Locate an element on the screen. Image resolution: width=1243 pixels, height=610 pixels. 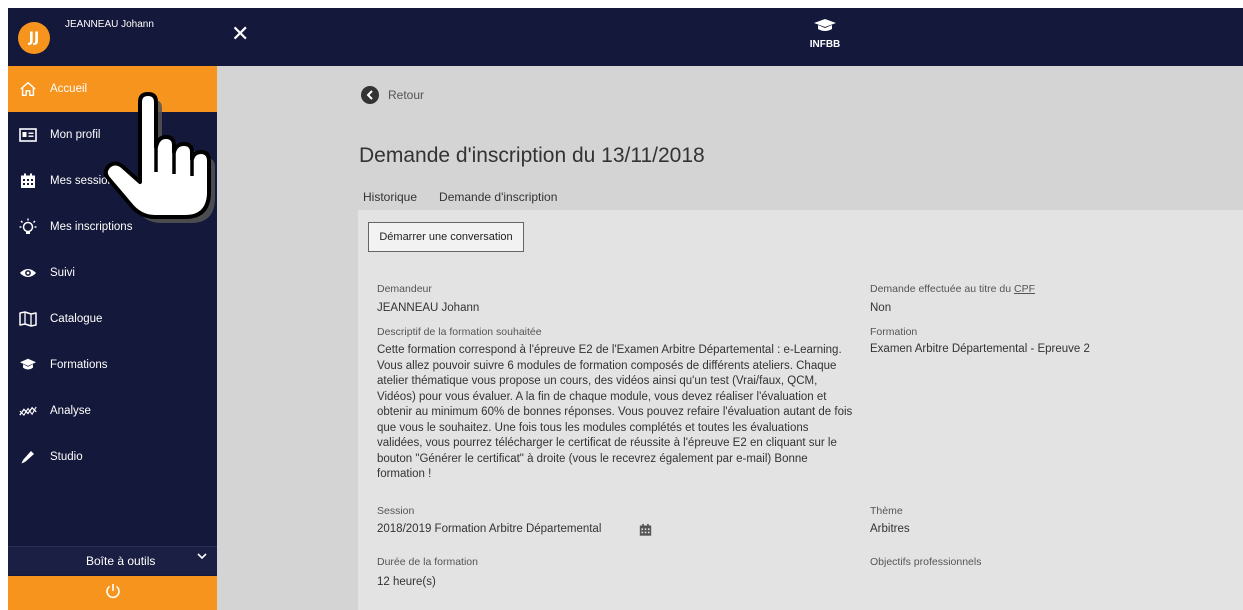
demandeur-value: JEANNEAU Johann is located at coordinates (428, 308).